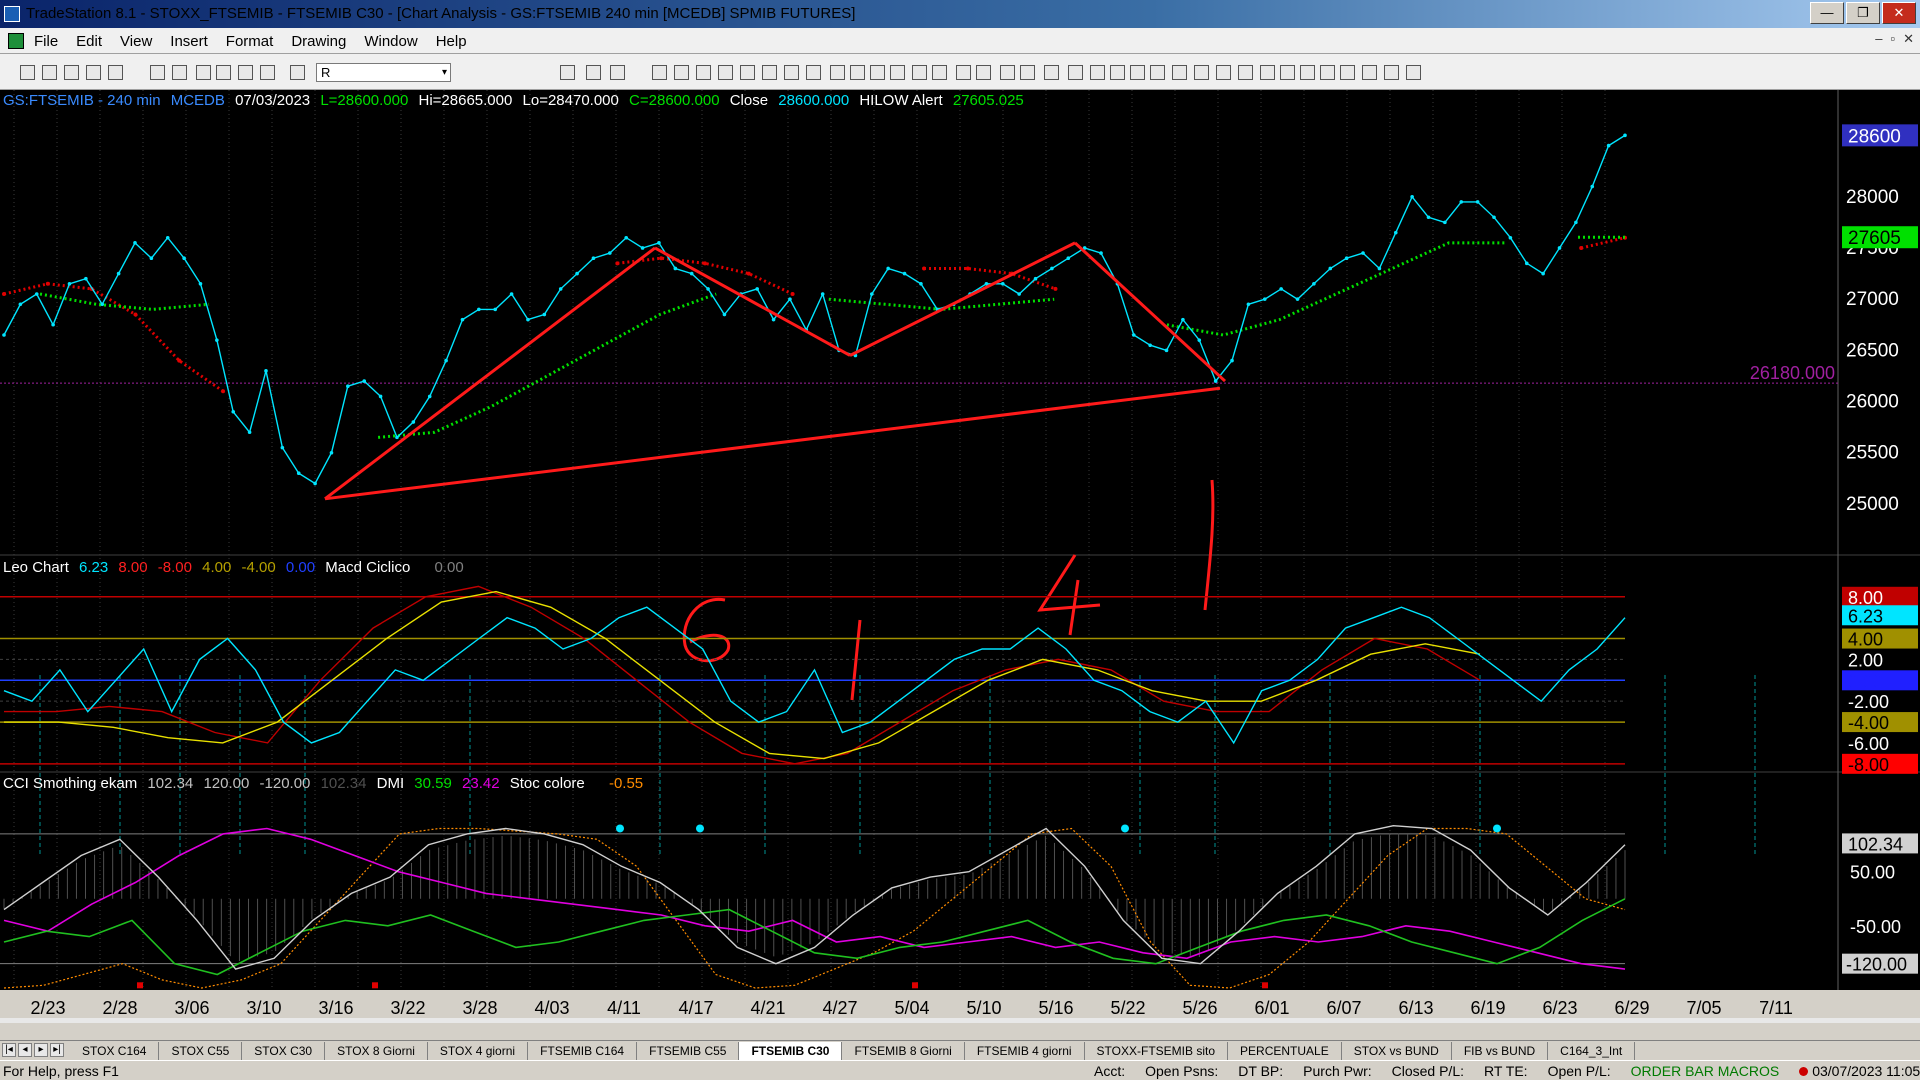 This screenshot has height=1080, width=1920. I want to click on menu-insert: Insert, so click(189, 41).